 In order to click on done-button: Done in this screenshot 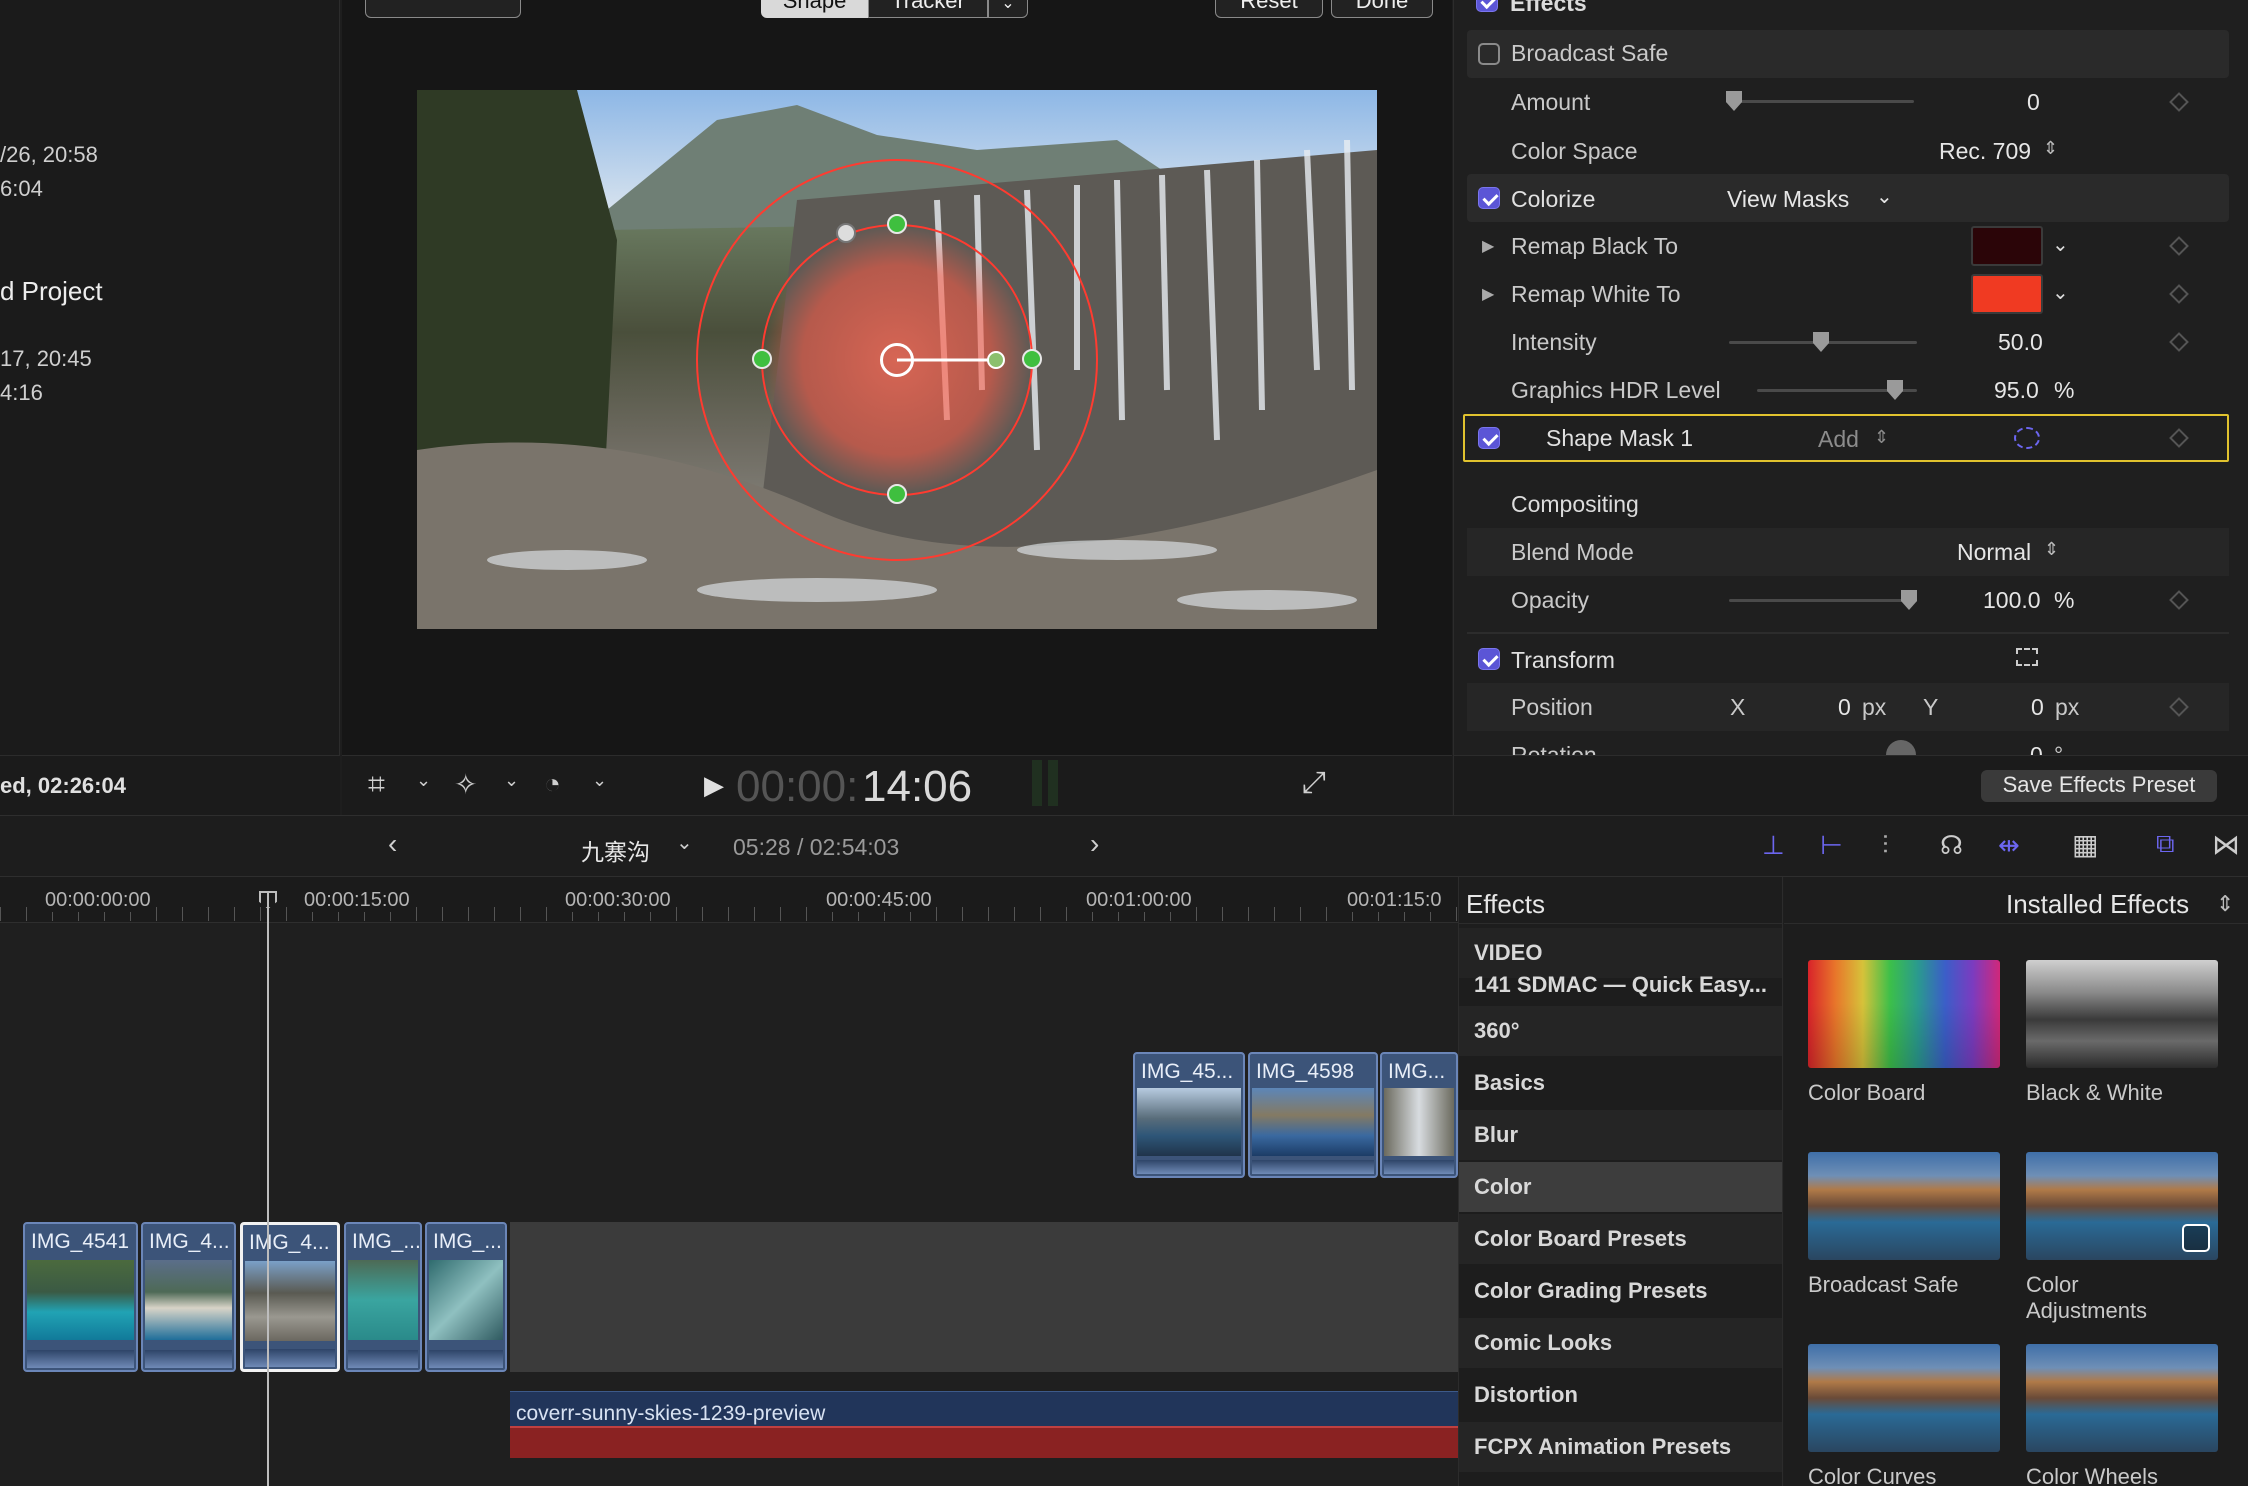, I will do `click(1382, 9)`.